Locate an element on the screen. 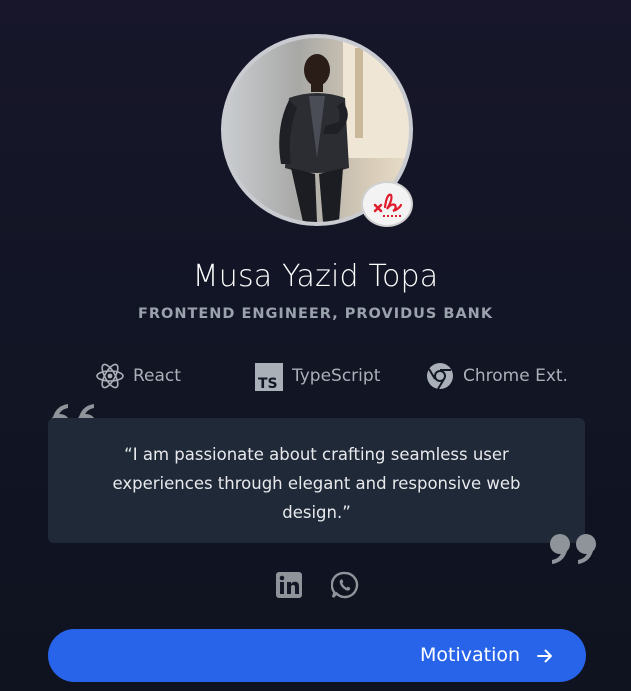 The height and width of the screenshot is (691, 631). quote-close-icon is located at coordinates (573, 549).